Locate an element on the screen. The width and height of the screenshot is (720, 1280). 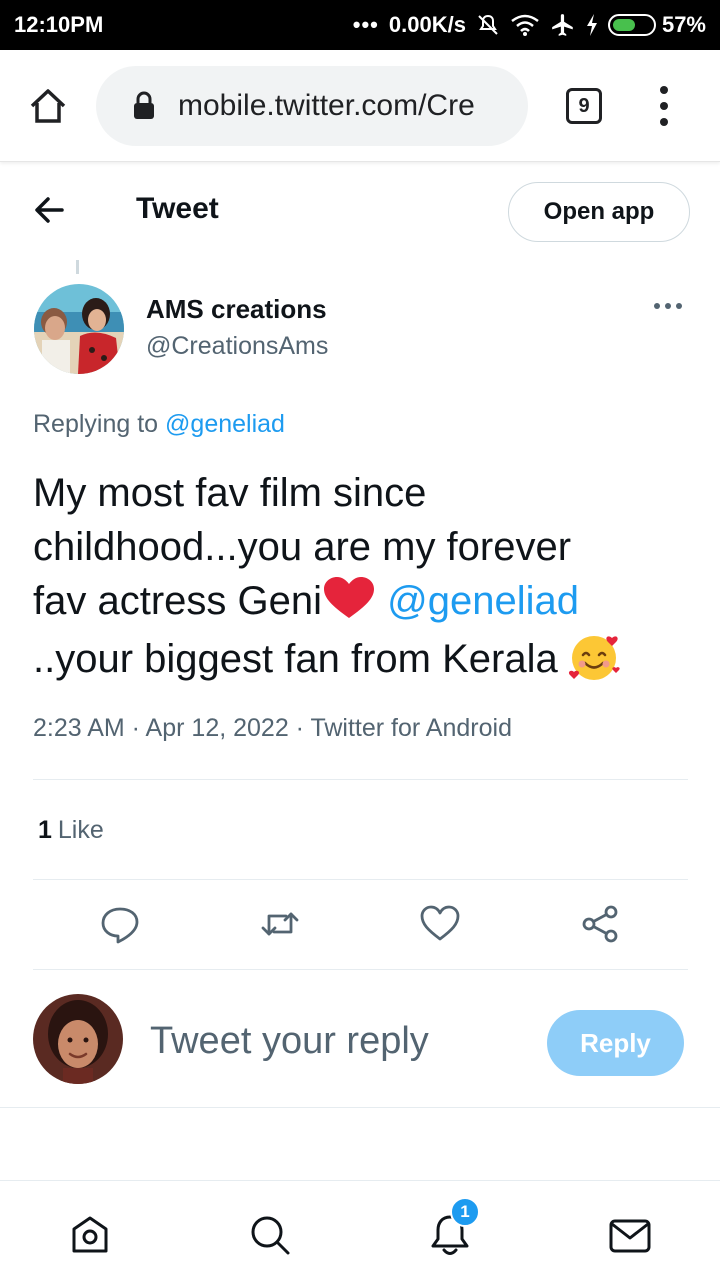
author-avatar is located at coordinates (79, 329).